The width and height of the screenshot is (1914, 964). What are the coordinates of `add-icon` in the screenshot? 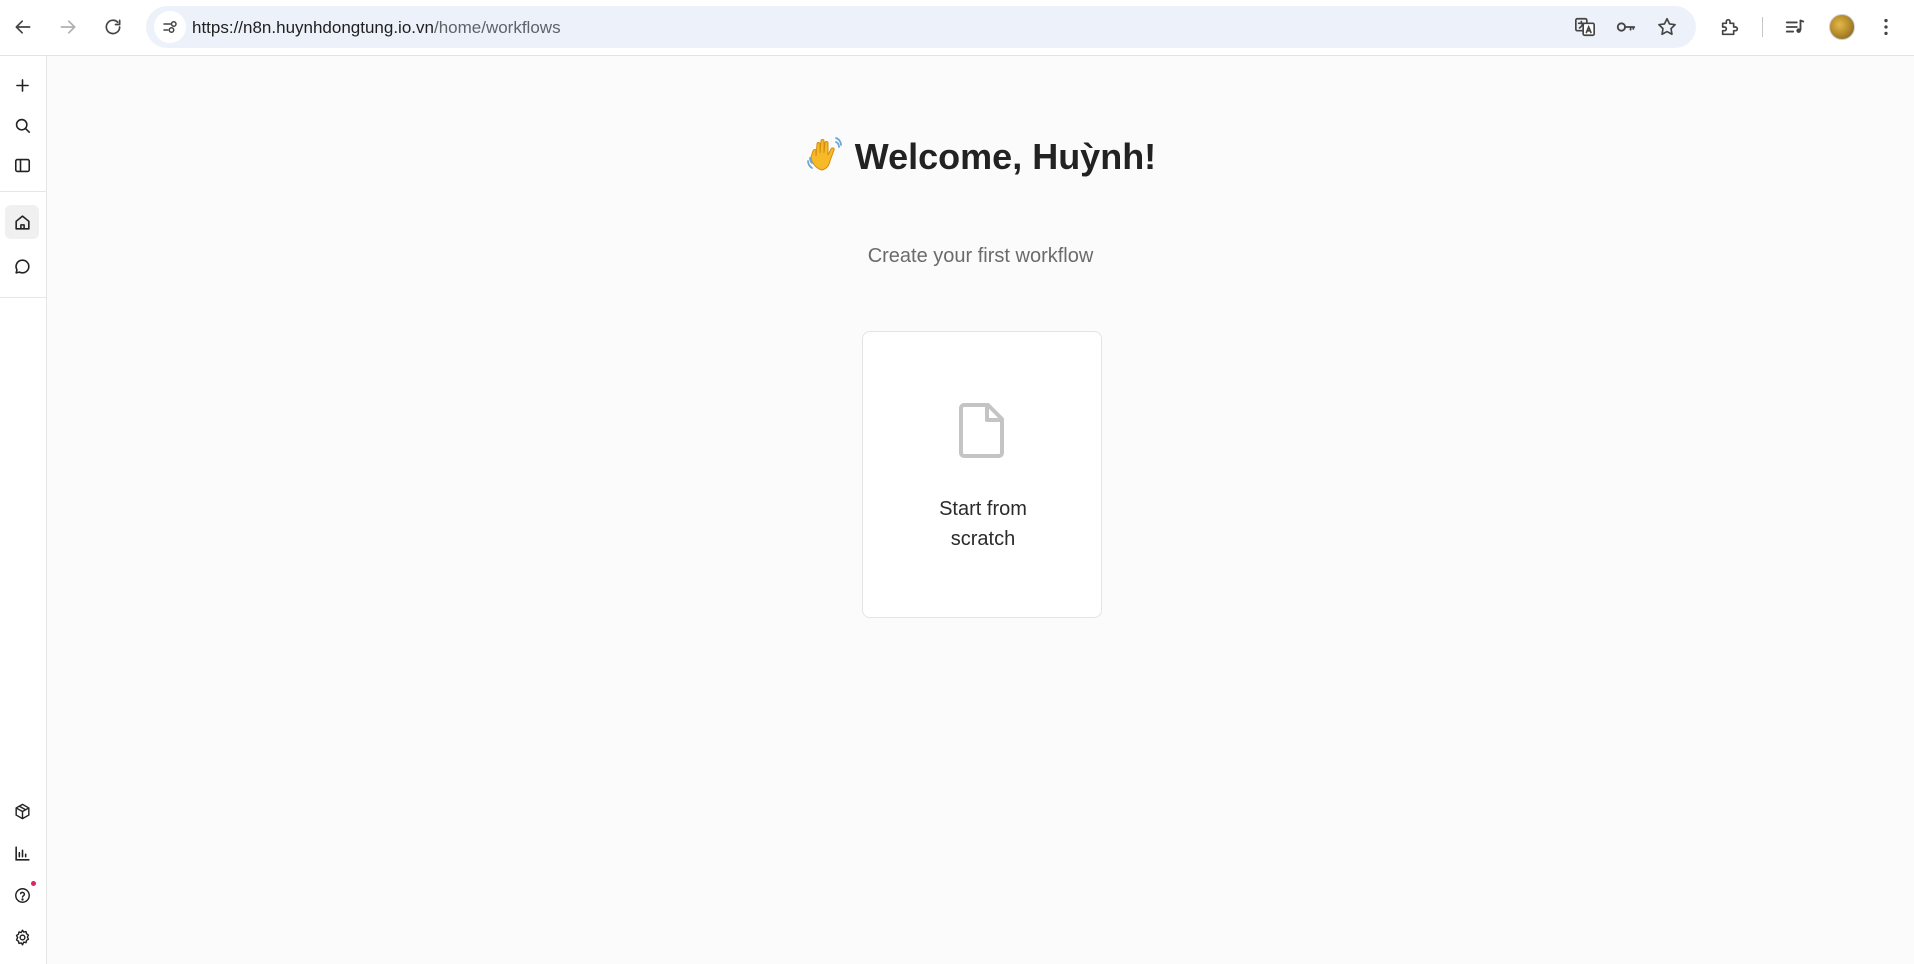 It's located at (22, 85).